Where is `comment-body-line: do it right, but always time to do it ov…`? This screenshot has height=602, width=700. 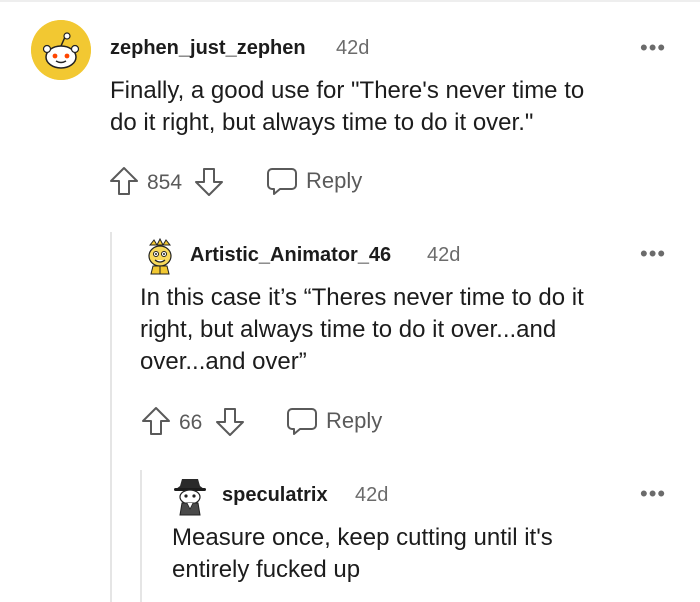 comment-body-line: do it right, but always time to do it ov… is located at coordinates (322, 122).